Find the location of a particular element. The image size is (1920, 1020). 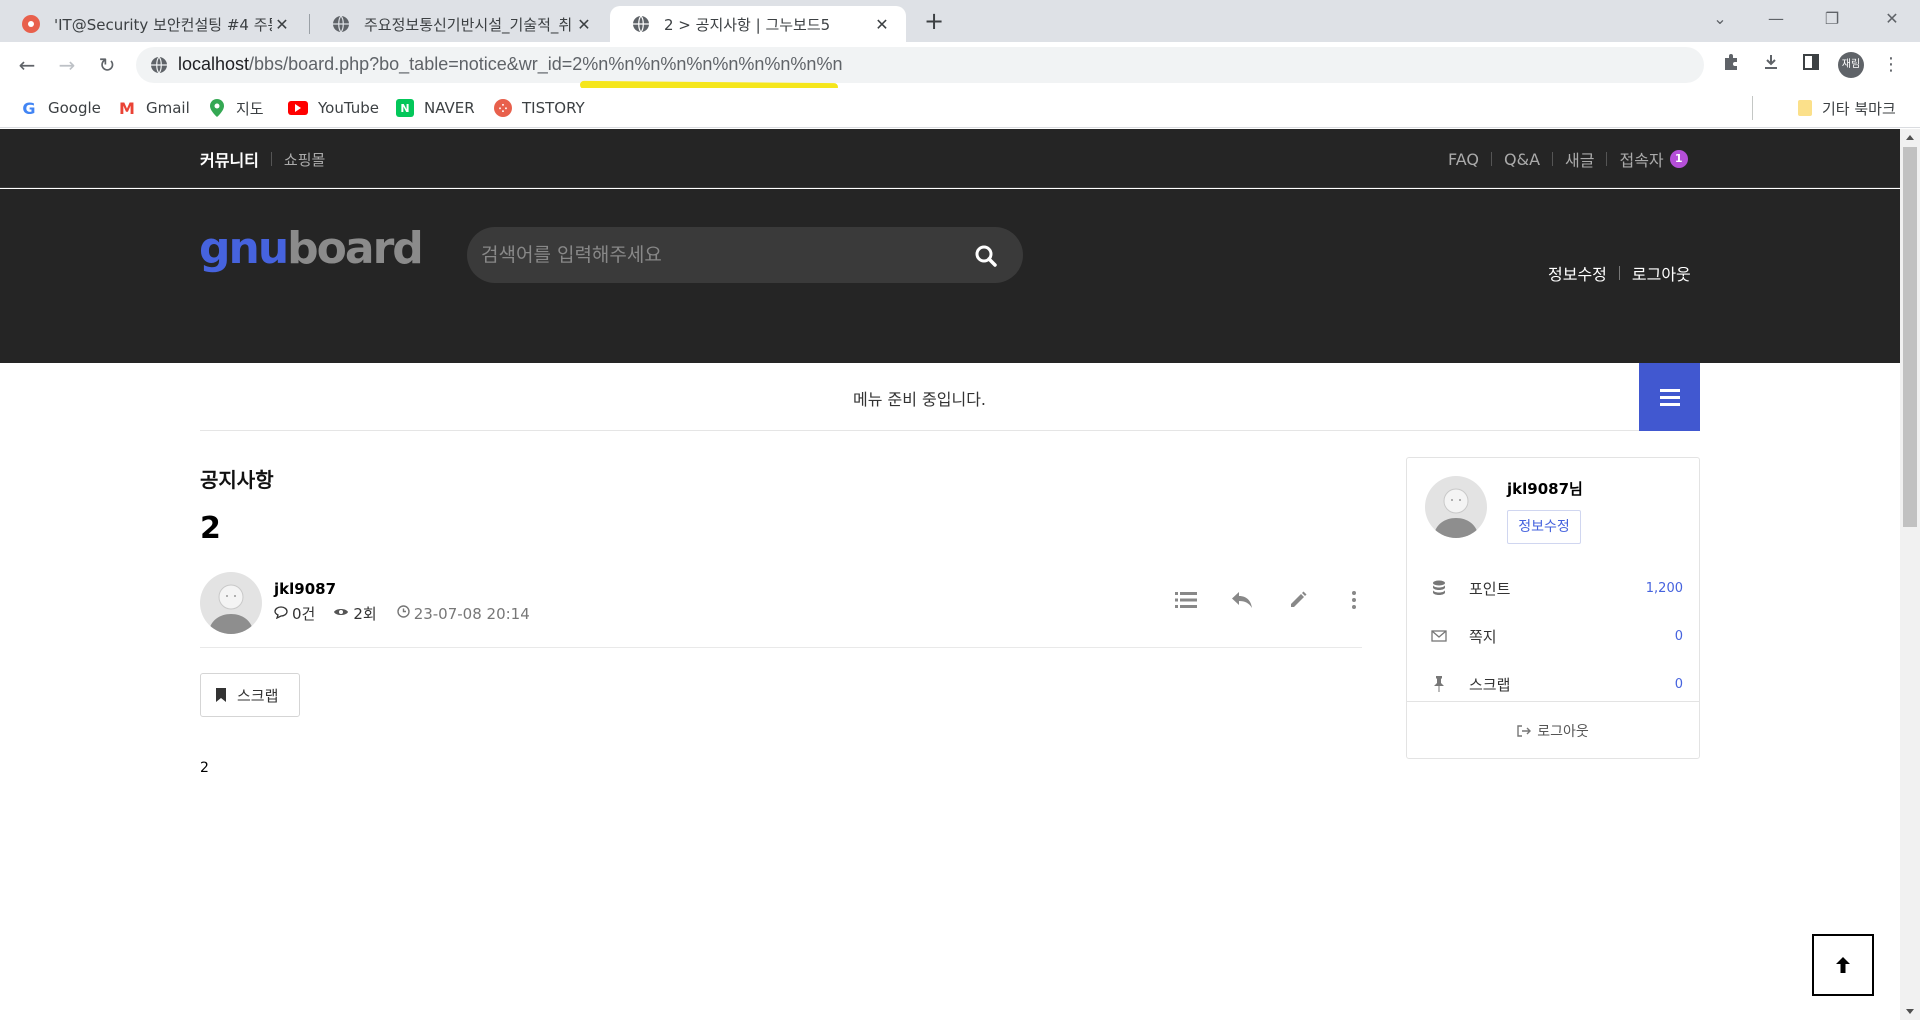

logo-part-gnu: gnu is located at coordinates (244, 248).